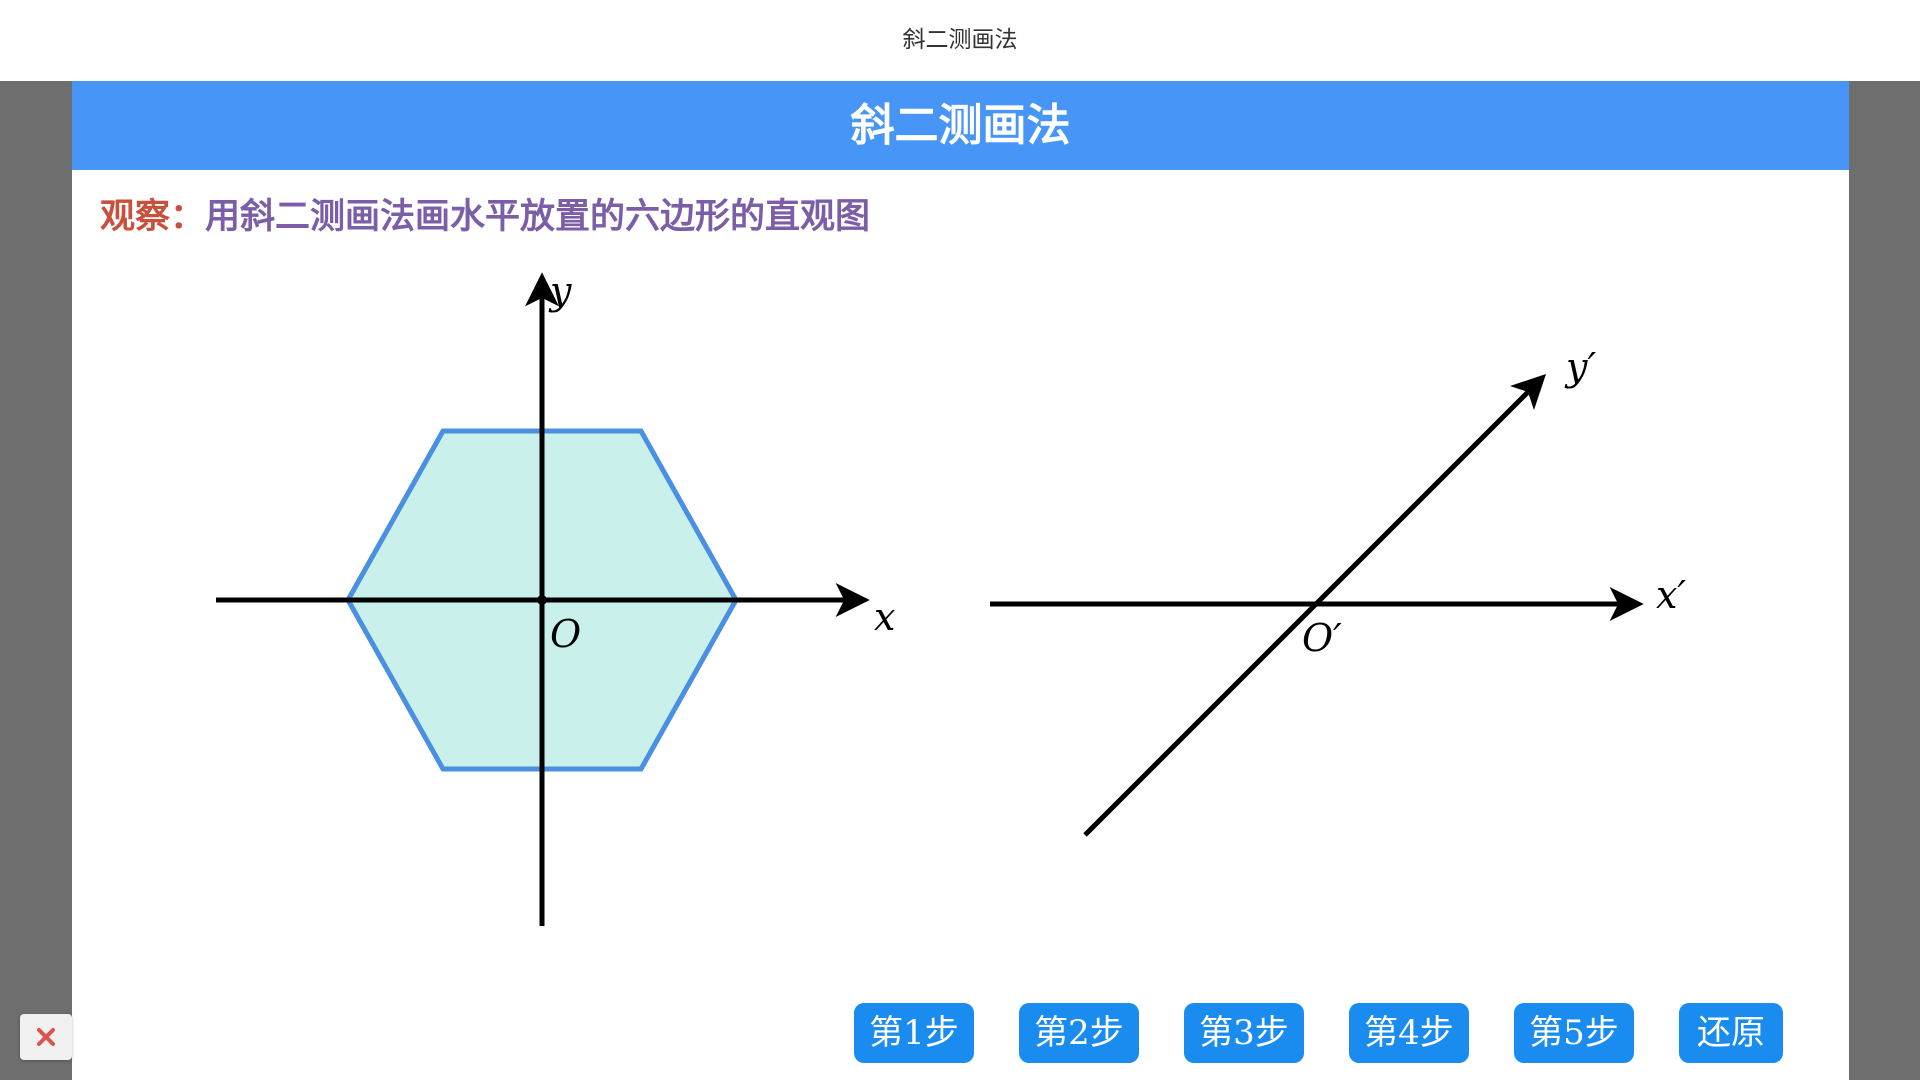 This screenshot has width=1920, height=1080. Describe the element at coordinates (1079, 1033) in the screenshot. I see `step-2-button: 第2步` at that location.